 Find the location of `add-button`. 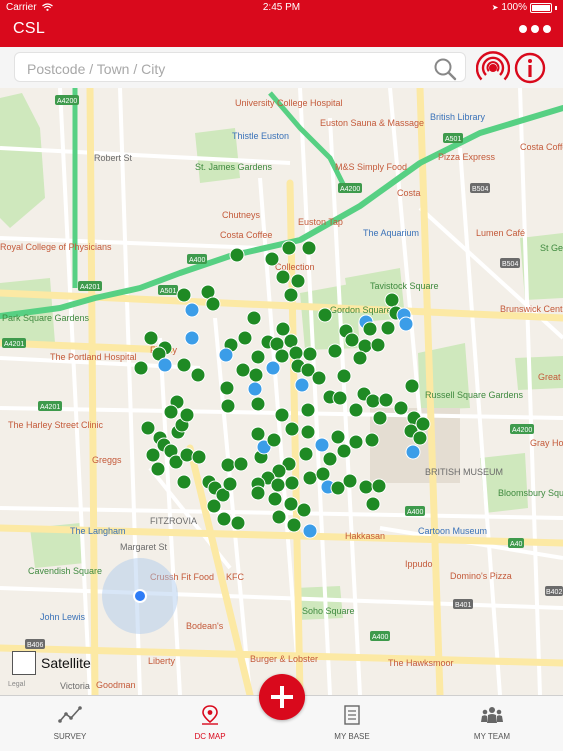

add-button is located at coordinates (282, 697).